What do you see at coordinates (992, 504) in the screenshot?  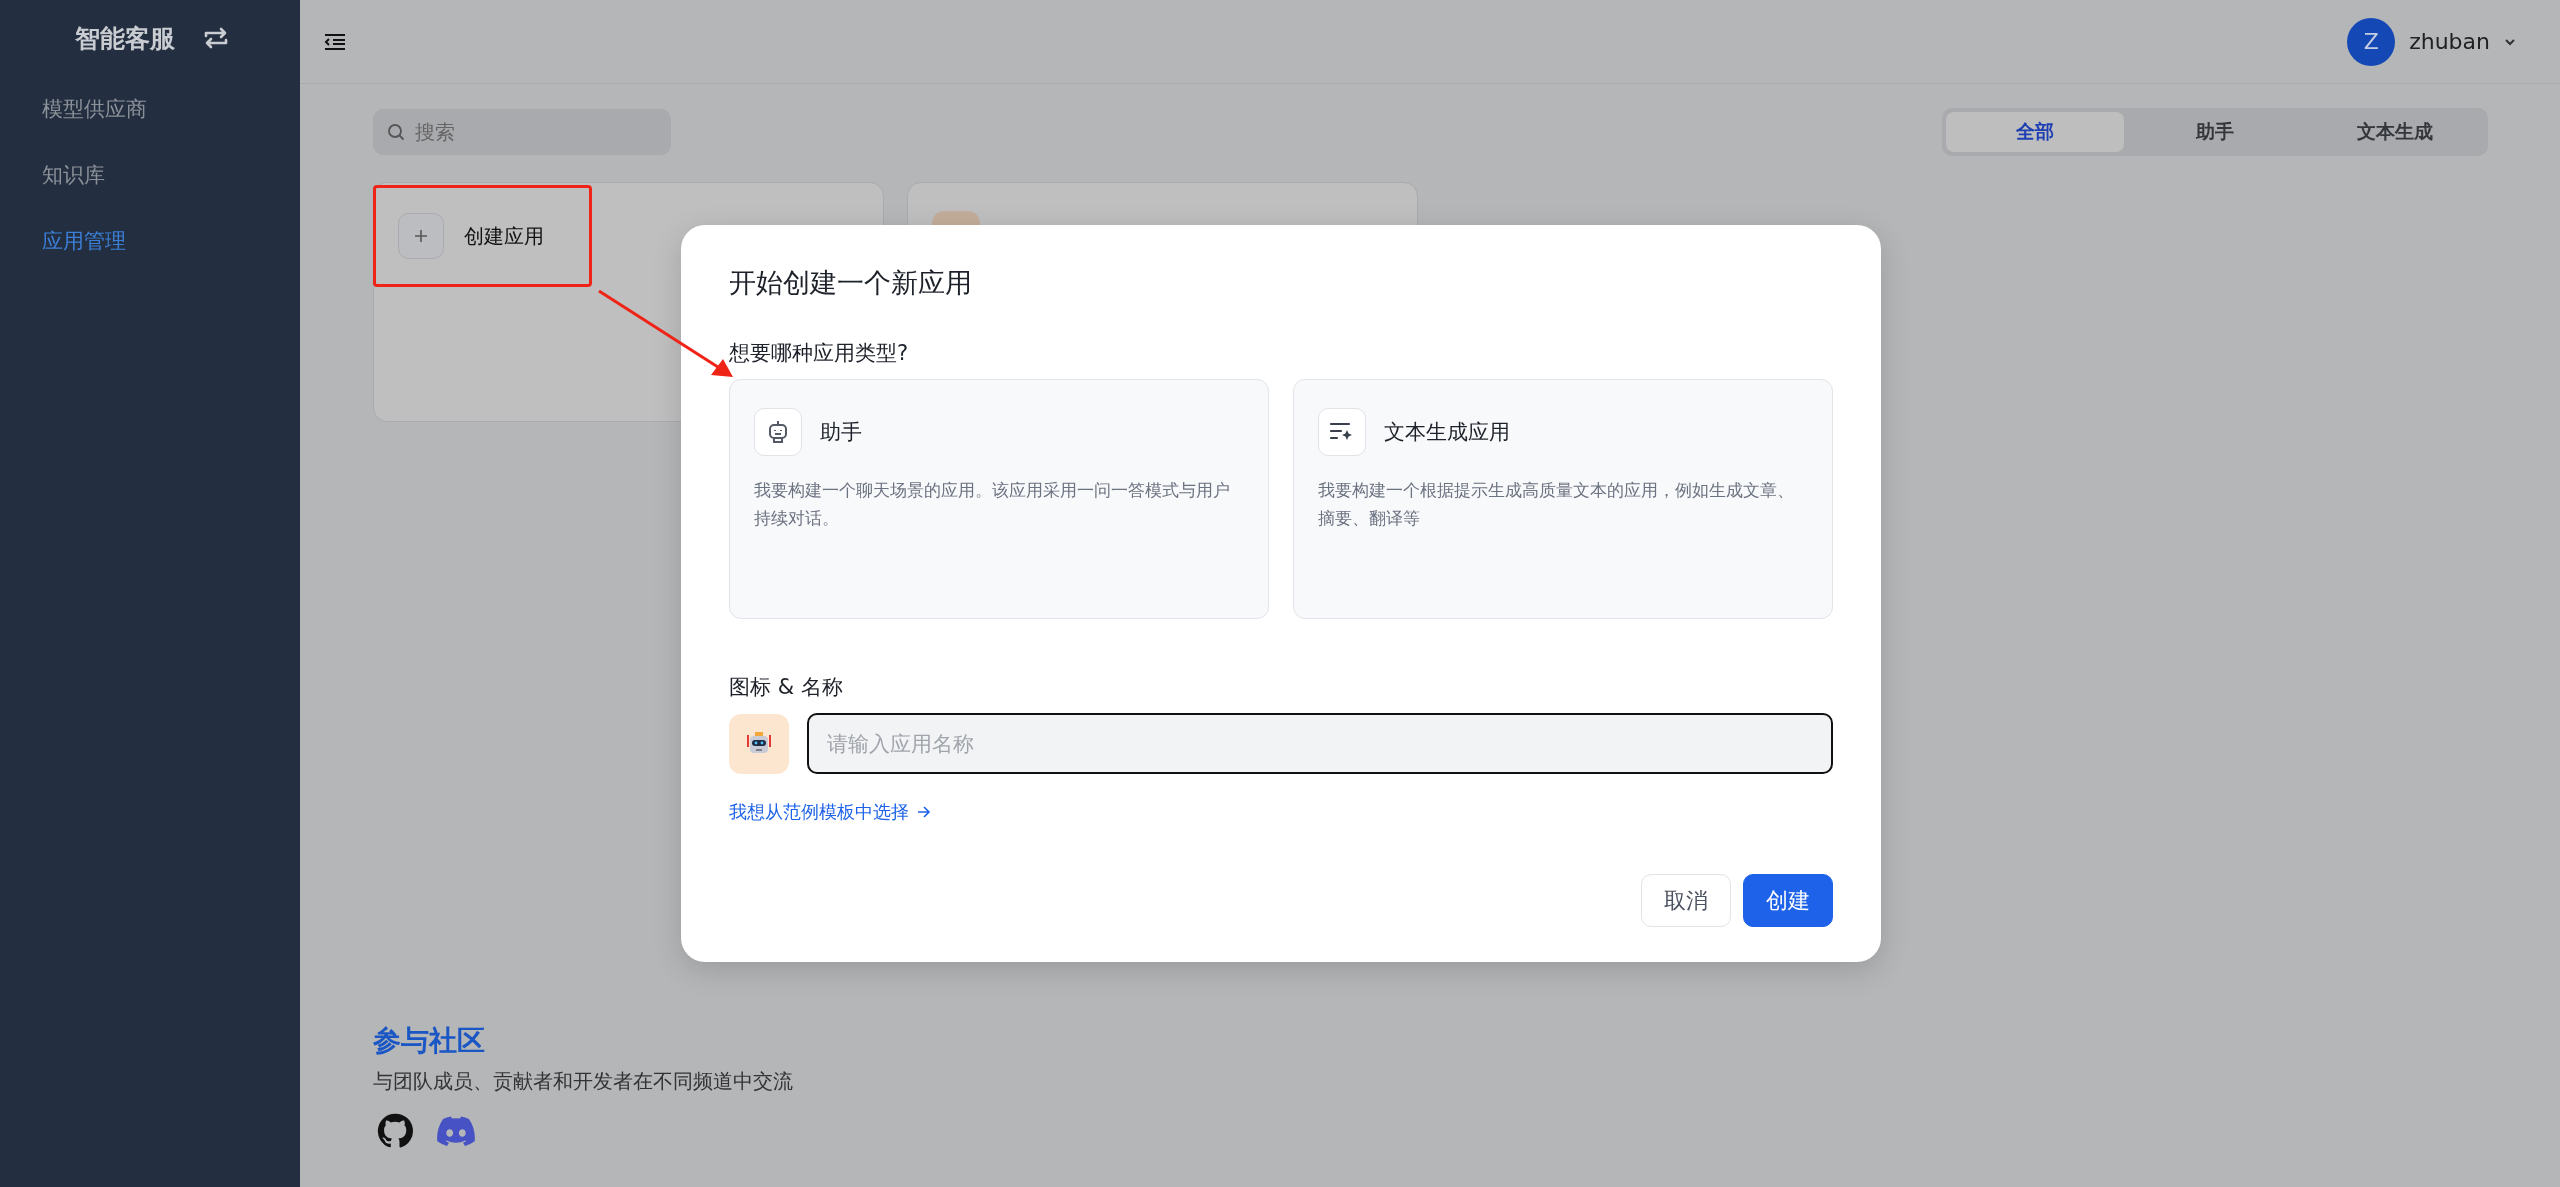 I see `app-type-description: 我要构建一个聊天场景的应用。该应用采用一问一答模式与用户持续对话。` at bounding box center [992, 504].